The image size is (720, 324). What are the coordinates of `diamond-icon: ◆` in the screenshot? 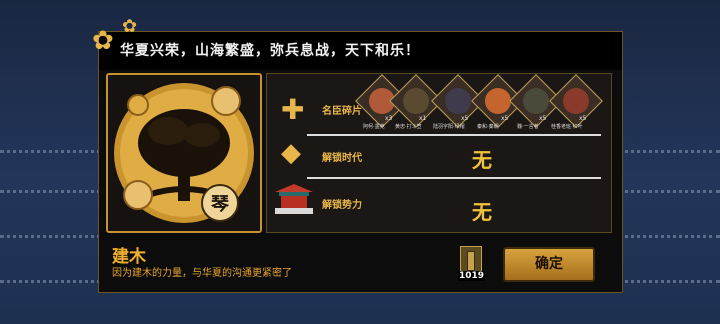 It's located at (291, 153).